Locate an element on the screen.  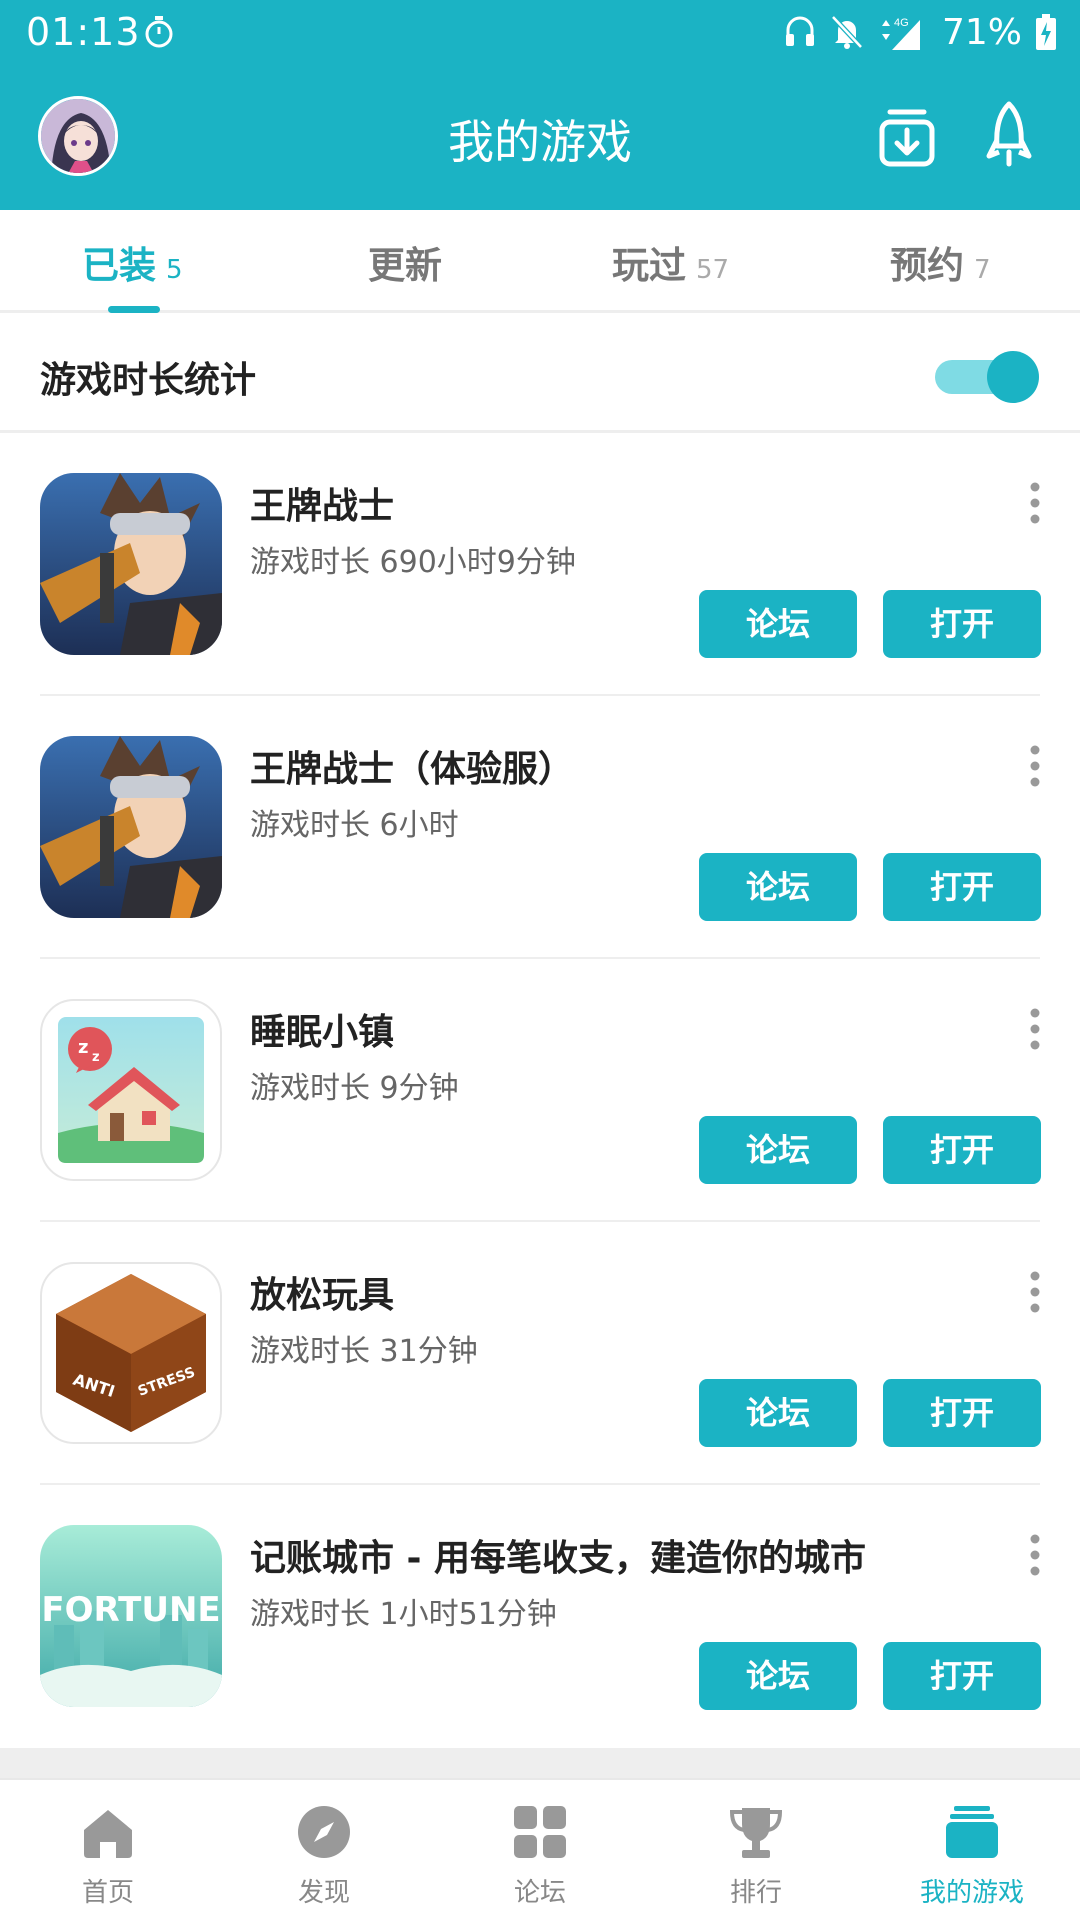
nav-my-games: 我的游戏 is located at coordinates (972, 1850).